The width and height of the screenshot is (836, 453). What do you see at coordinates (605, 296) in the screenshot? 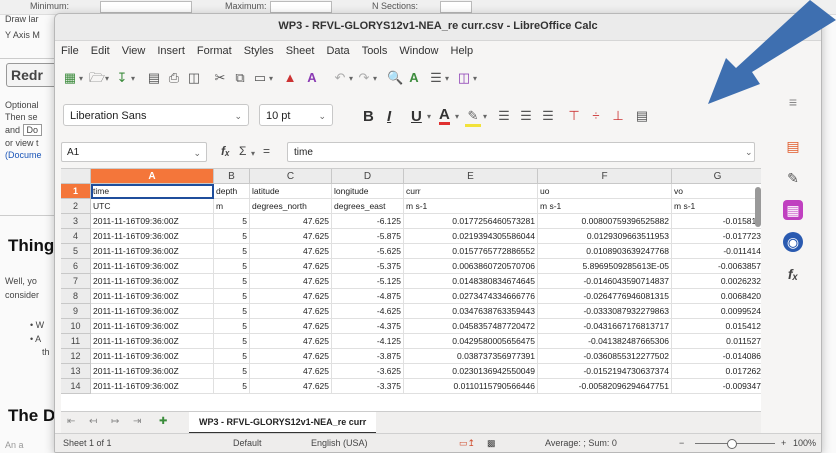
I see `table-cell: -0.0264776946081315` at bounding box center [605, 296].